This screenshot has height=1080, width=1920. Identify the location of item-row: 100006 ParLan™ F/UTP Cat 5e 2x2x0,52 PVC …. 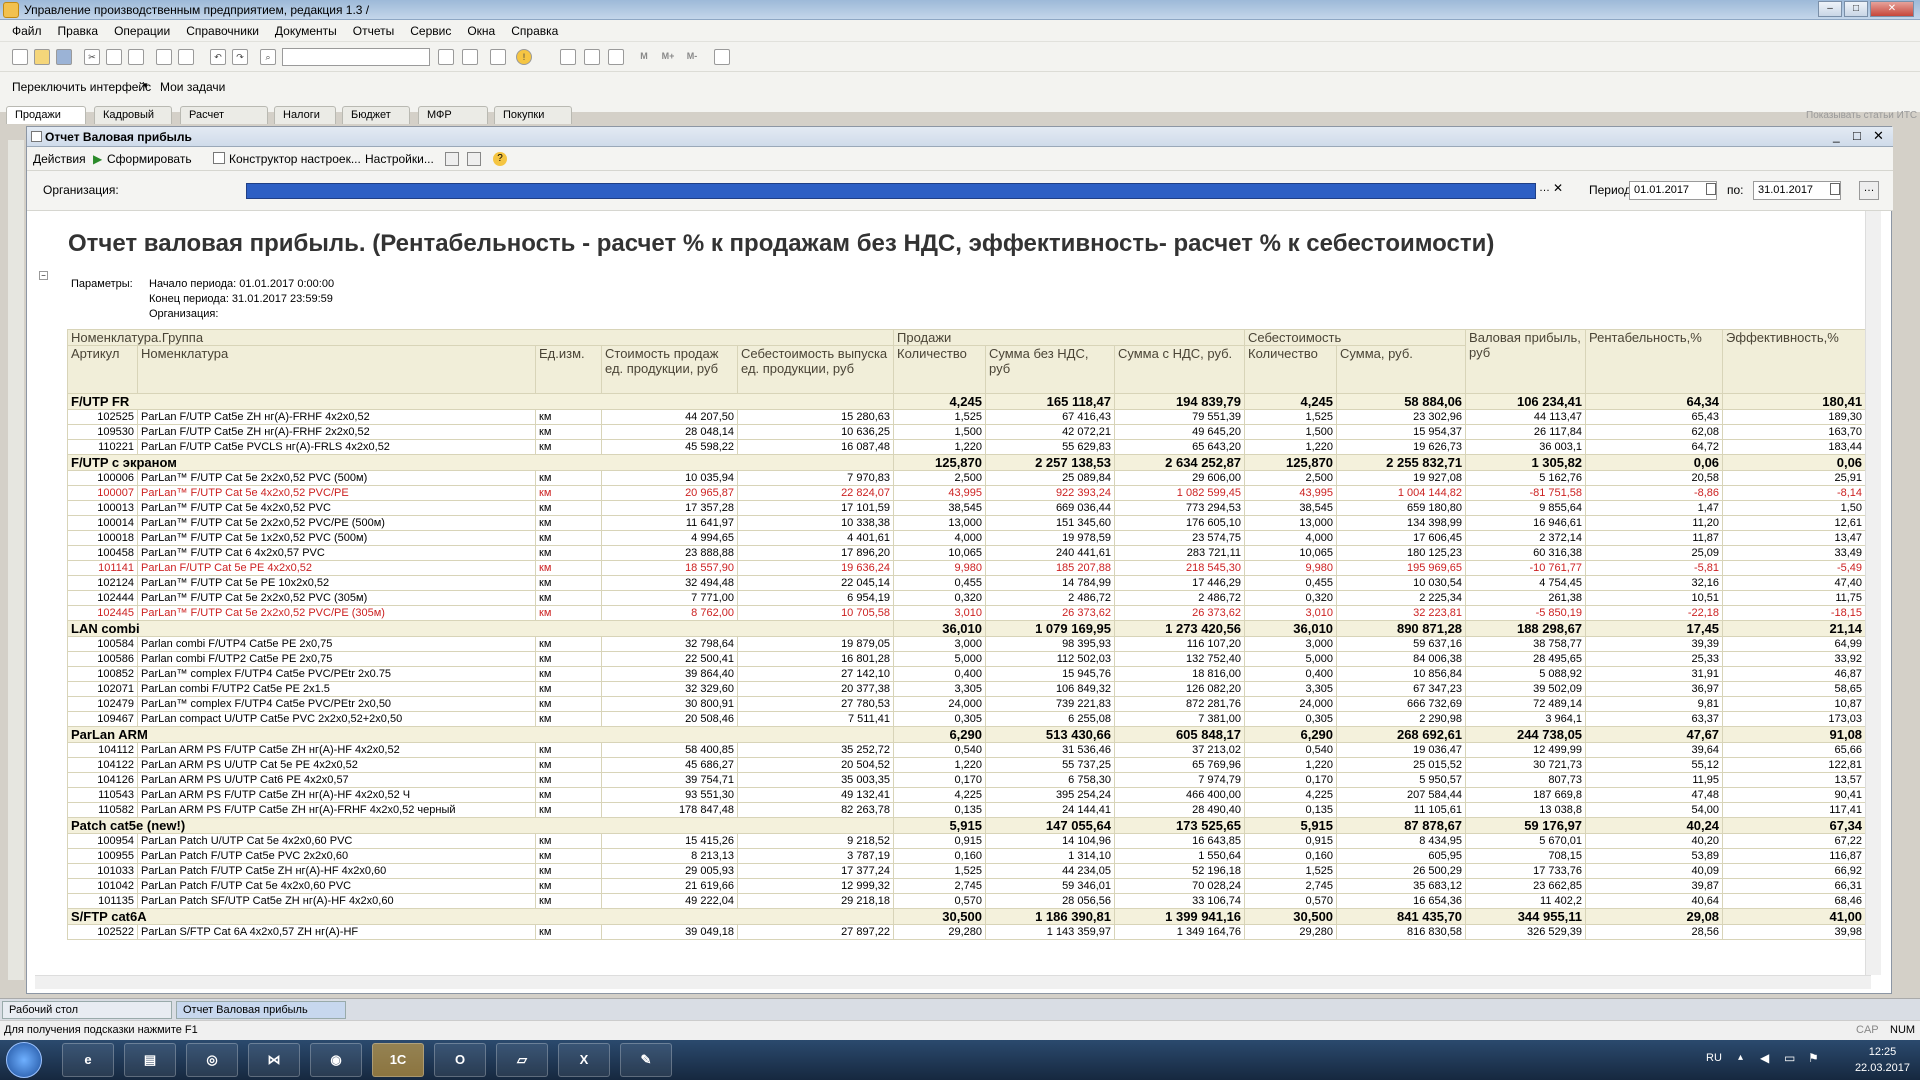
(966, 478).